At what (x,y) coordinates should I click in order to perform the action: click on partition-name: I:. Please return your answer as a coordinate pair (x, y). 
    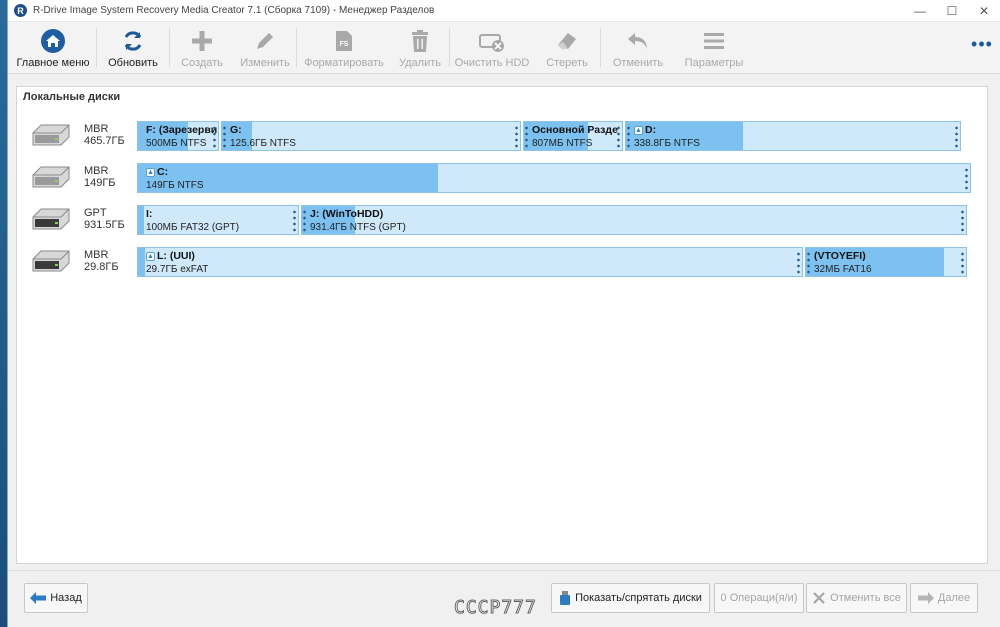
    Looking at the image, I should click on (149, 214).